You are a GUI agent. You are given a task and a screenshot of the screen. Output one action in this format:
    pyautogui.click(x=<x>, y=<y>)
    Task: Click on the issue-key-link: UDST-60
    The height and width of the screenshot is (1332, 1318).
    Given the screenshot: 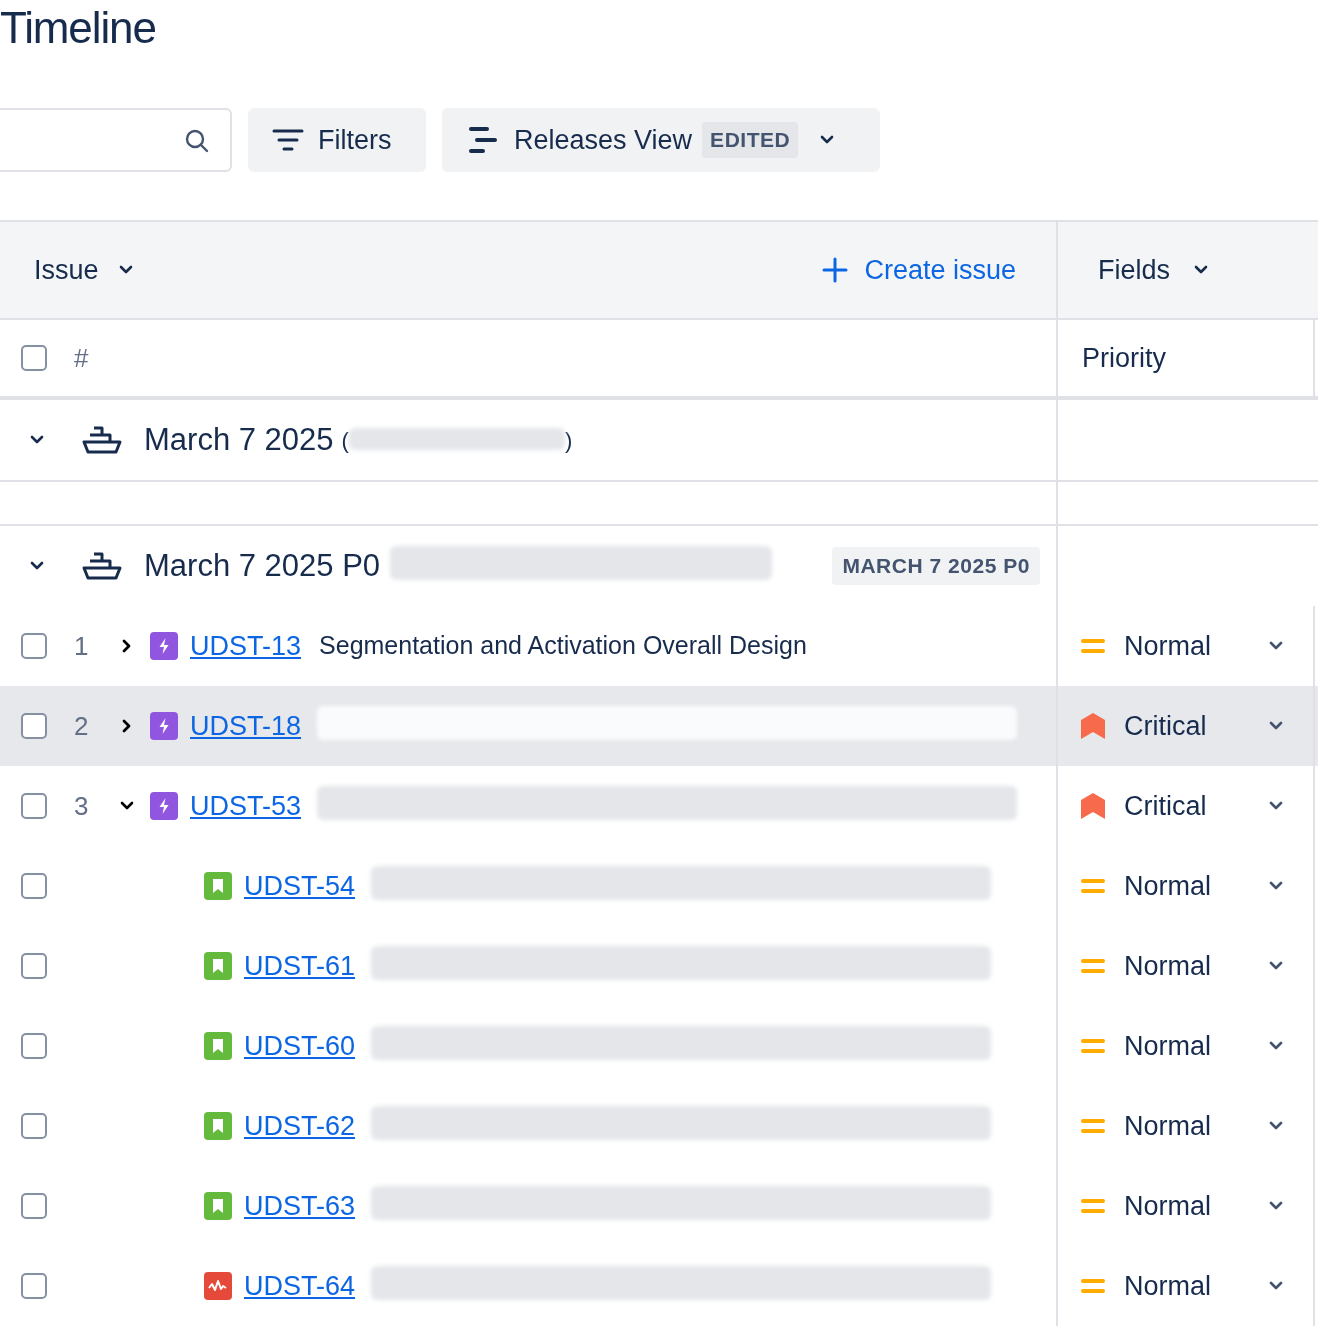 What is the action you would take?
    pyautogui.click(x=300, y=1046)
    